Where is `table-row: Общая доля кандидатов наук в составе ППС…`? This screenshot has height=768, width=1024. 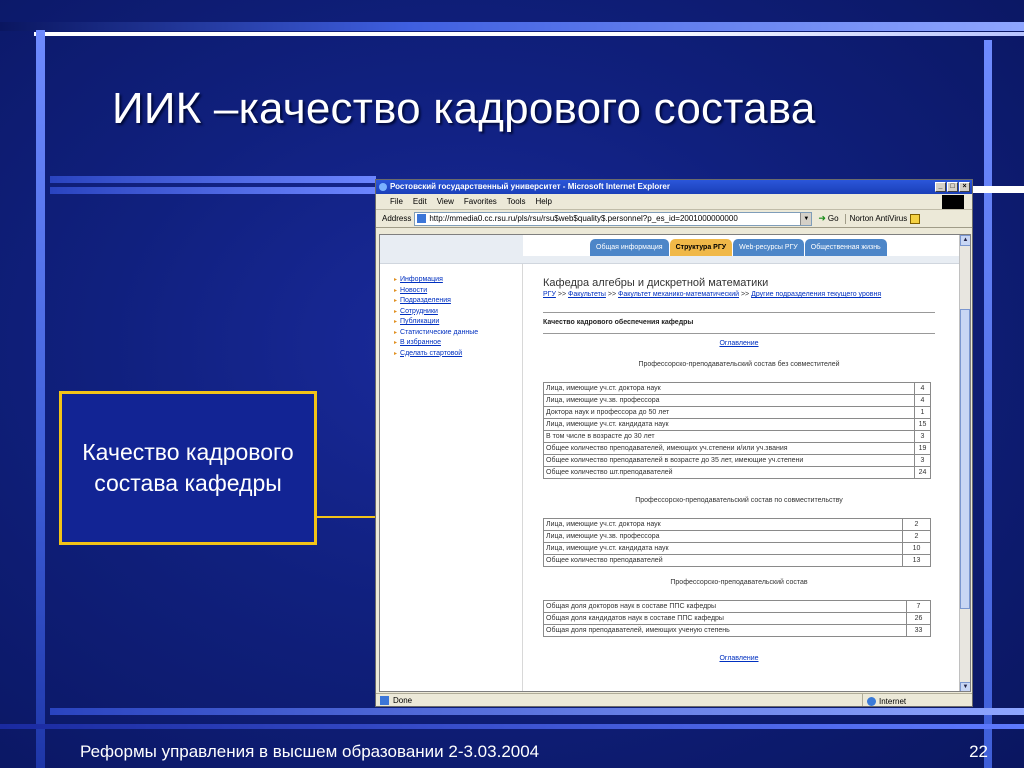 table-row: Общая доля кандидатов наук в составе ППС… is located at coordinates (737, 618).